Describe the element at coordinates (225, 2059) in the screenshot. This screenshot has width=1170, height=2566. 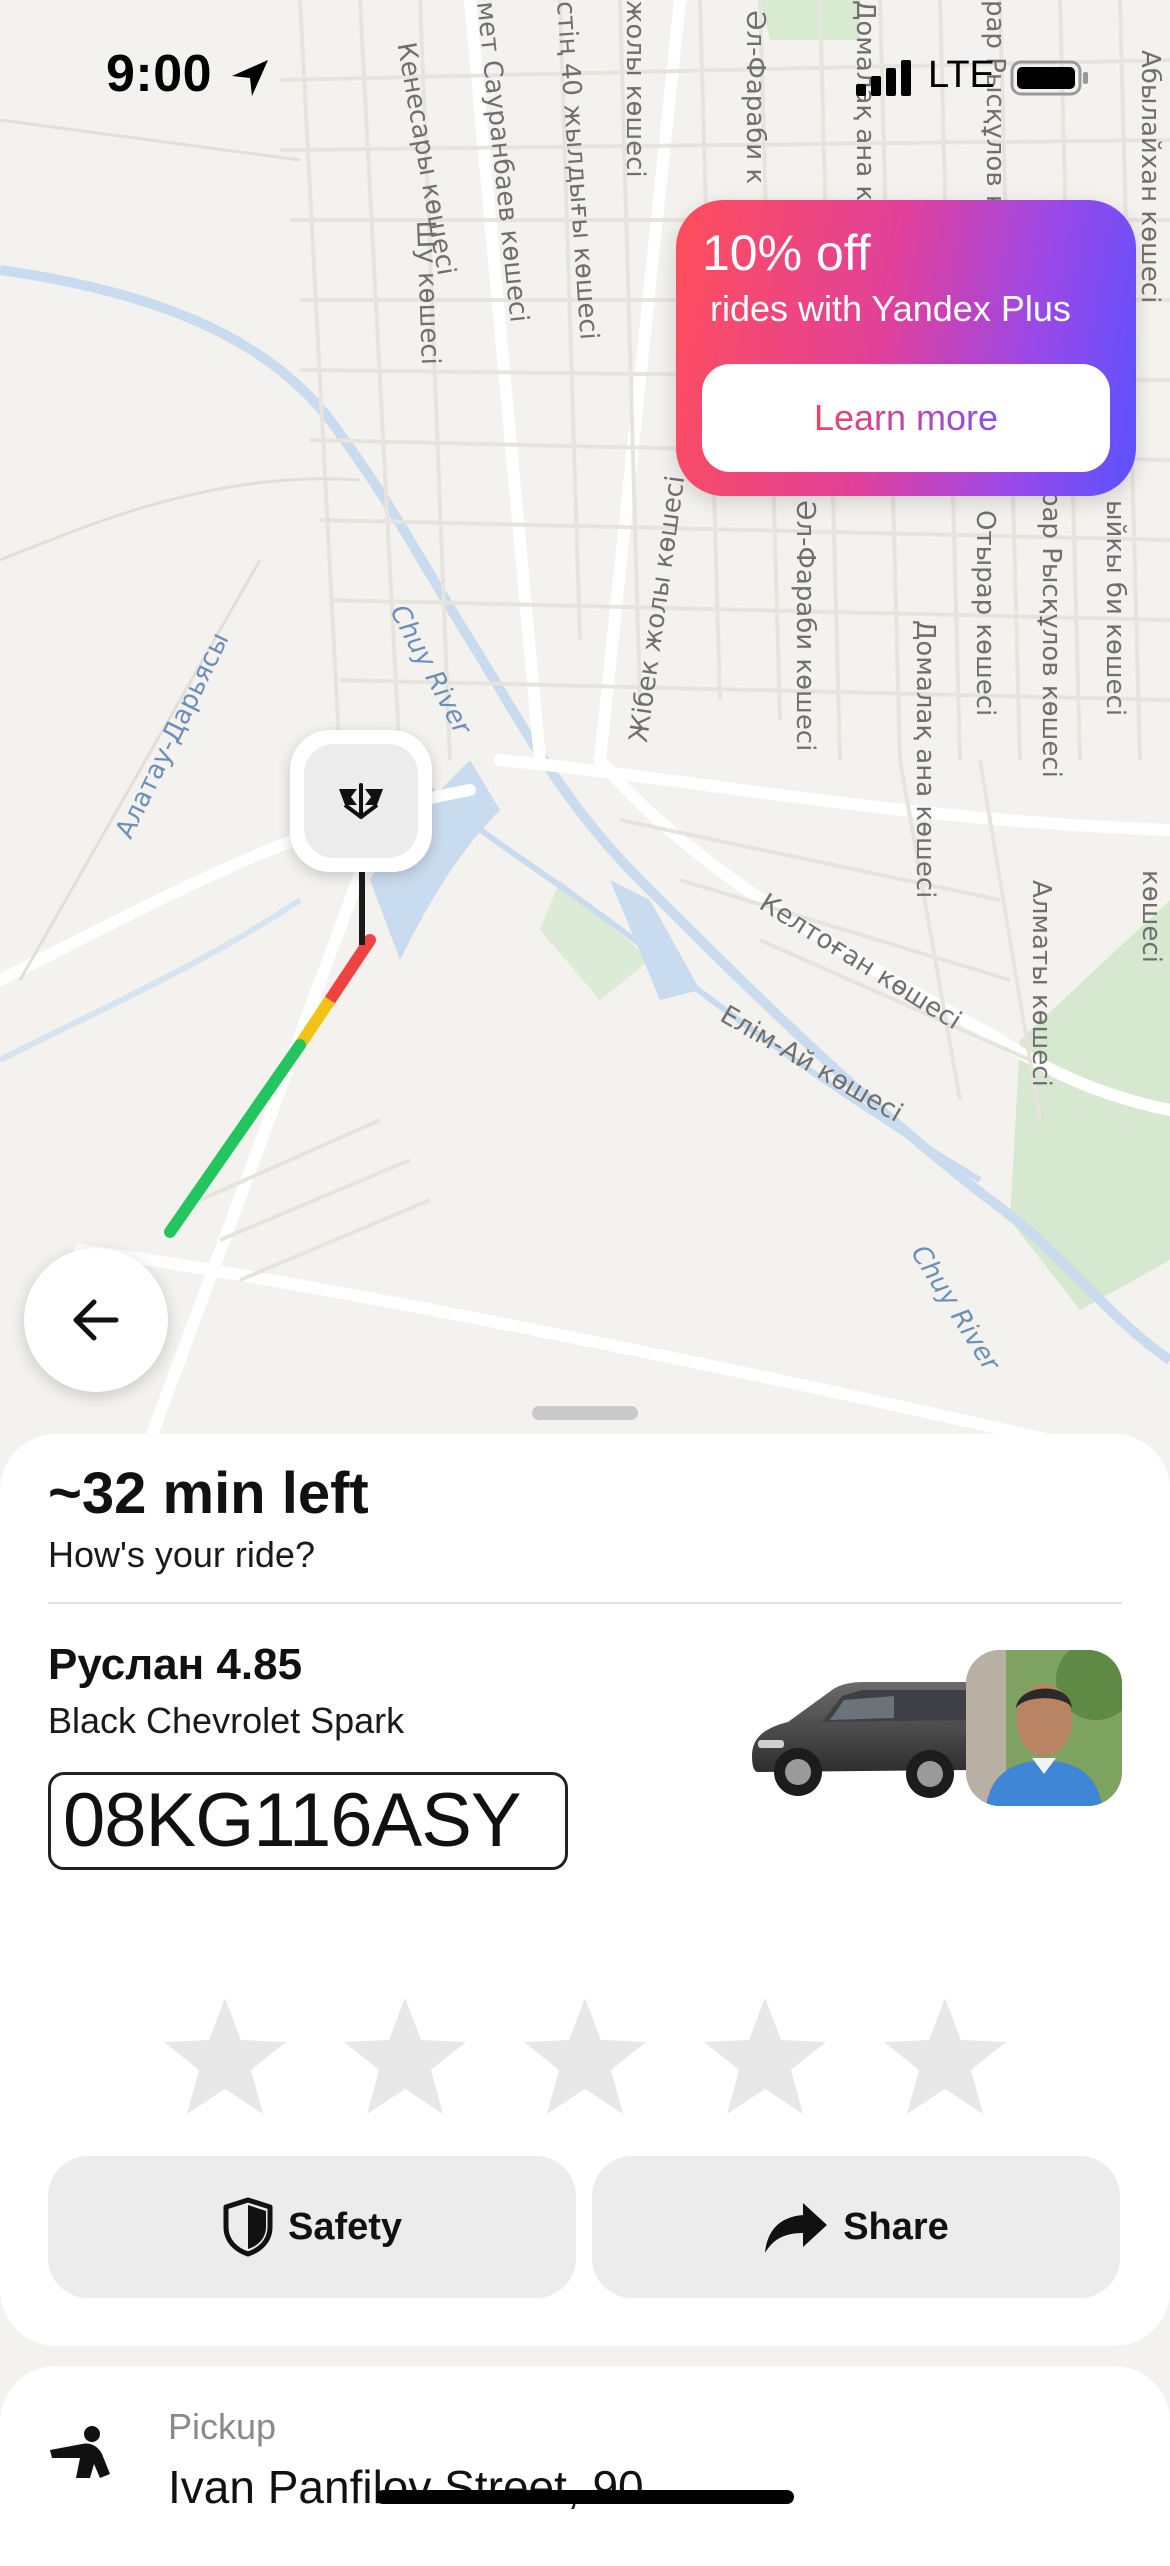
I see `star-1-icon` at that location.